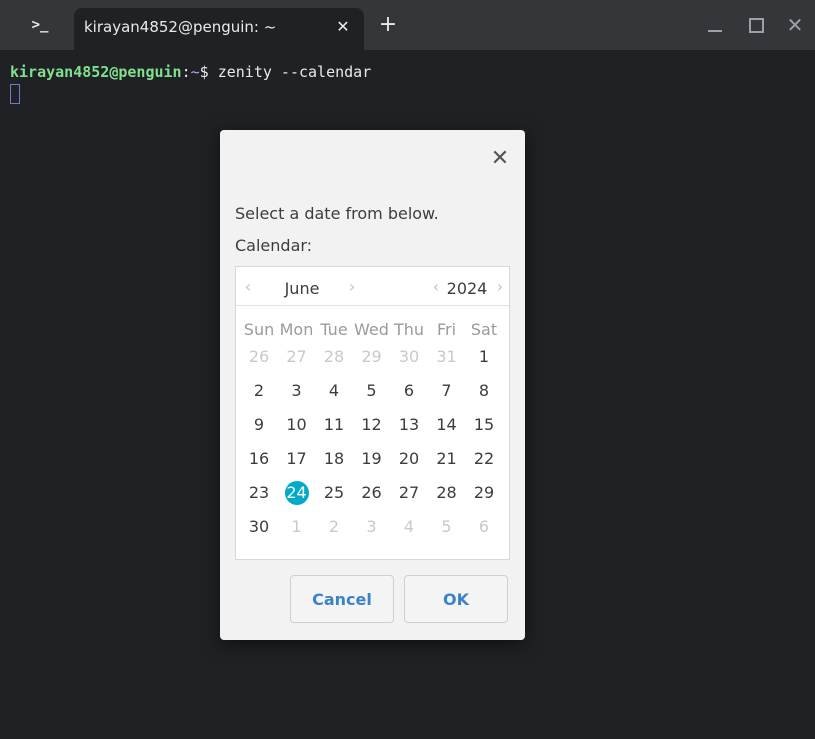 Image resolution: width=815 pixels, height=739 pixels. Describe the element at coordinates (343, 27) in the screenshot. I see `tab-close-icon: ✕` at that location.